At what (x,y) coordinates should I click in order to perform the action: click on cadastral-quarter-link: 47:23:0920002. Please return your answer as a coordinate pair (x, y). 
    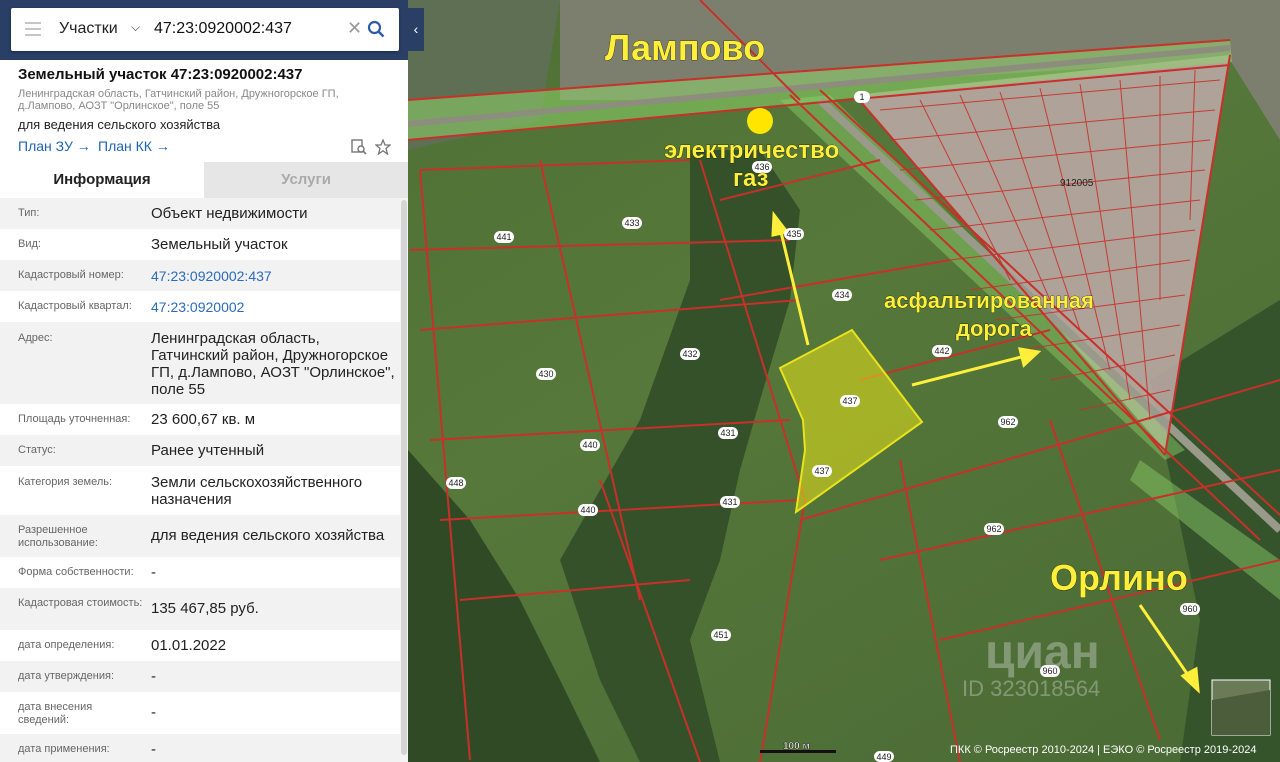
    Looking at the image, I should click on (273, 307).